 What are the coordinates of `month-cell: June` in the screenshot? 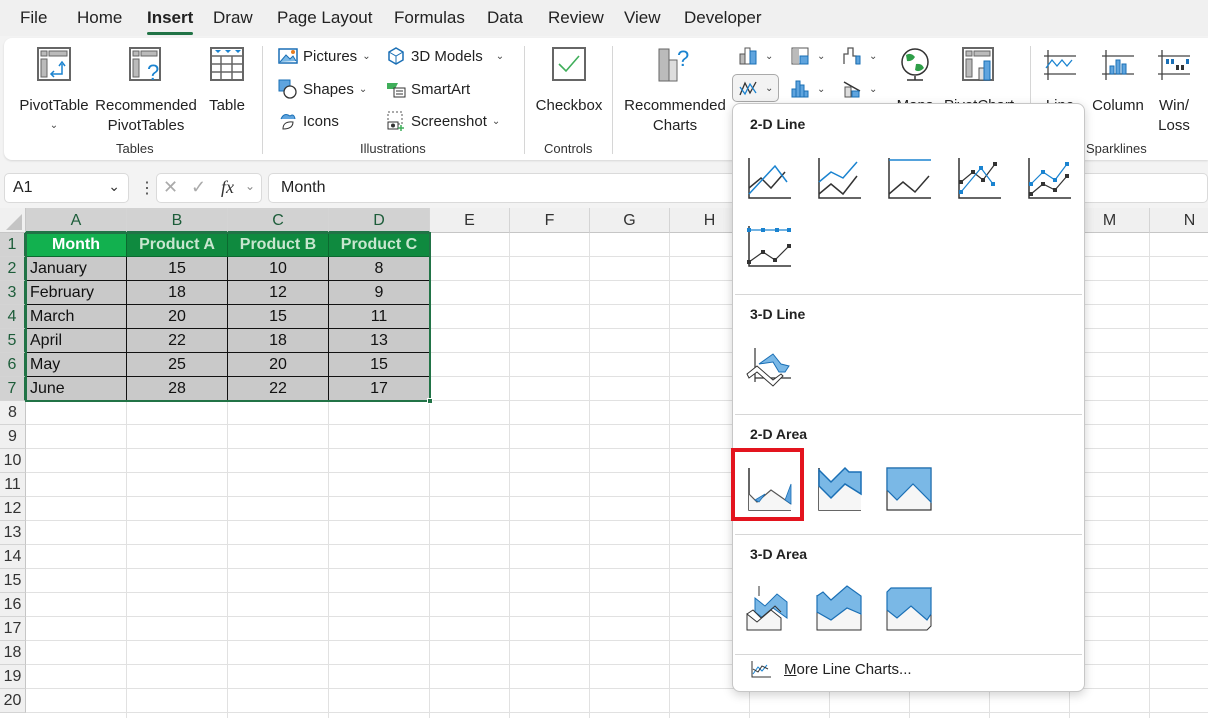 It's located at (76, 389).